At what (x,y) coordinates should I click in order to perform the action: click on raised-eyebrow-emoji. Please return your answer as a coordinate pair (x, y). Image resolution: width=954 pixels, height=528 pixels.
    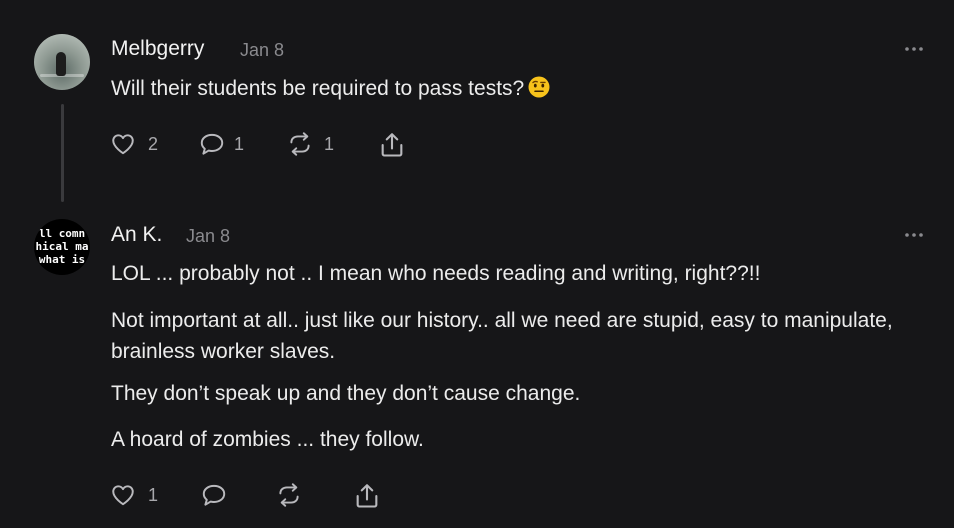
    Looking at the image, I should click on (539, 87).